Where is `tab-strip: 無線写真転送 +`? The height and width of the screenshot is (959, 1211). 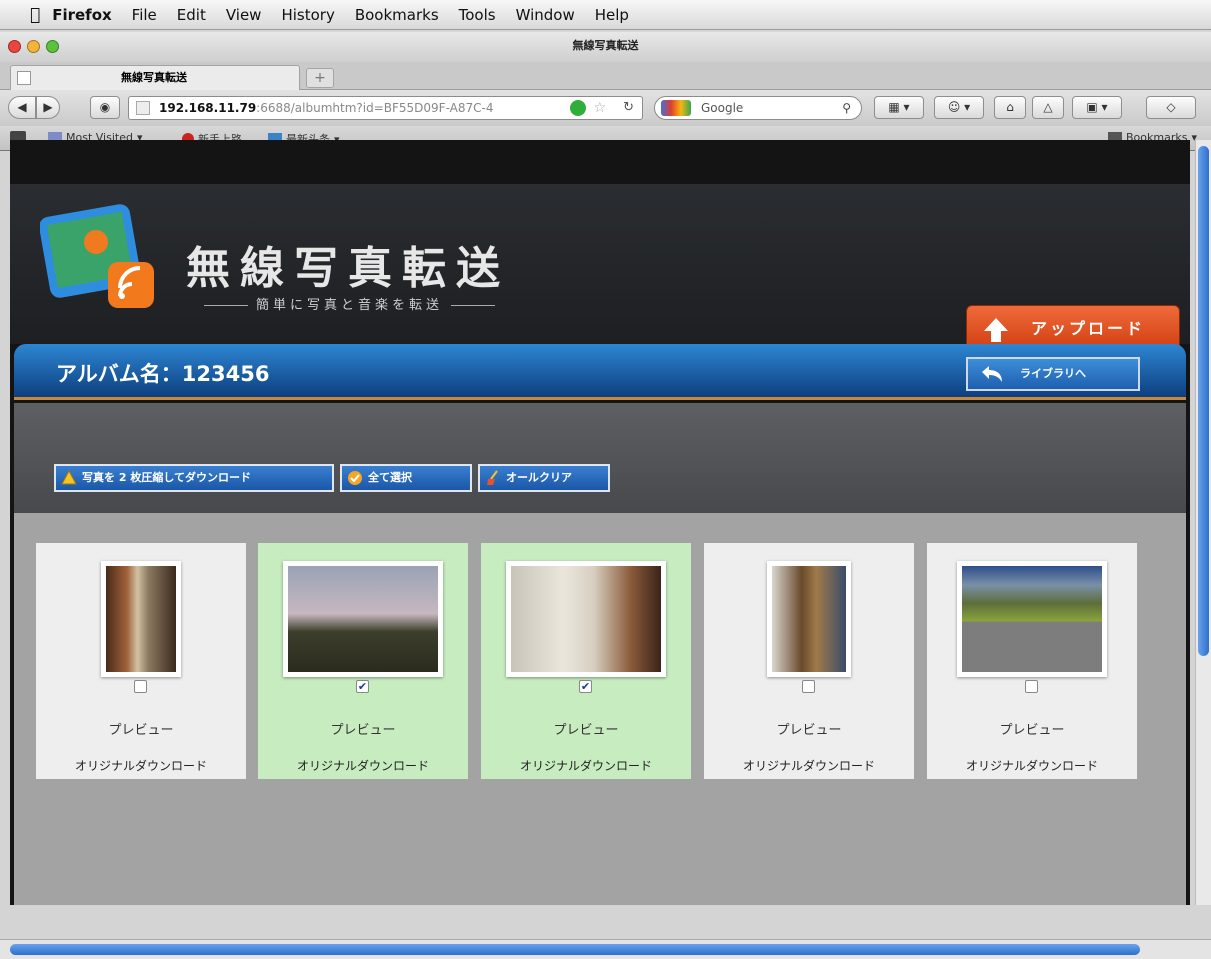 tab-strip: 無線写真転送 + is located at coordinates (605, 76).